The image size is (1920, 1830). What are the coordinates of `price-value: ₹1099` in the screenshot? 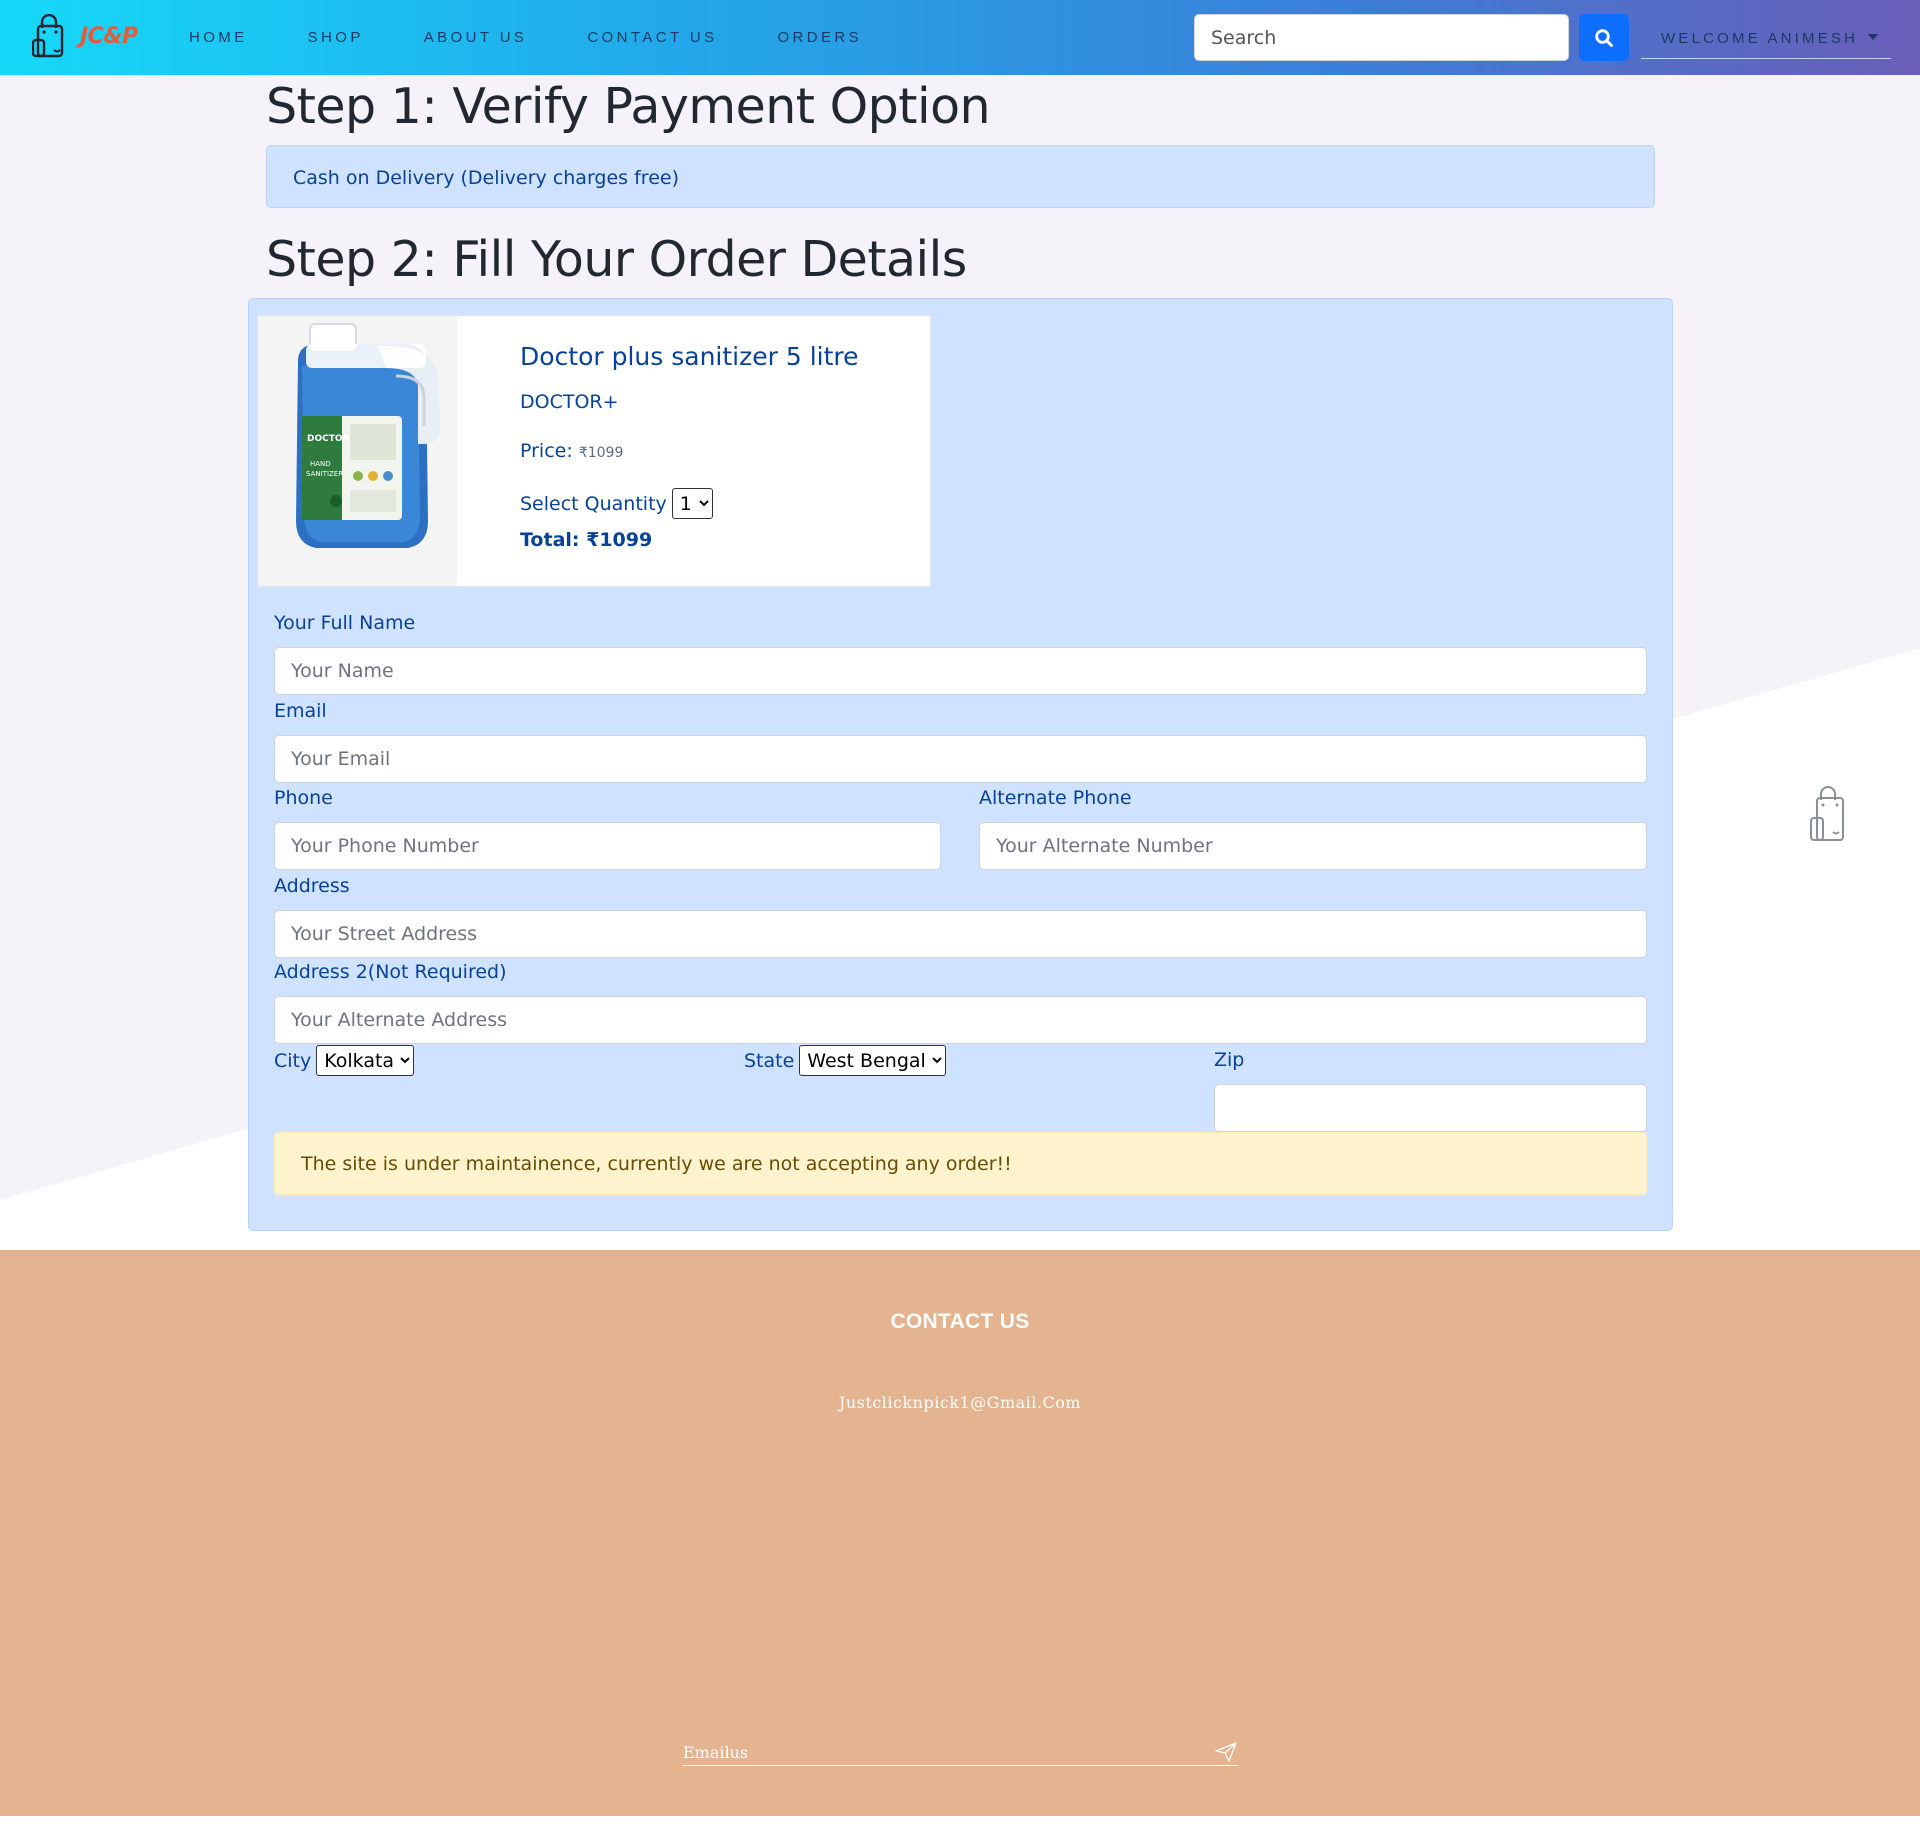 It's located at (601, 453).